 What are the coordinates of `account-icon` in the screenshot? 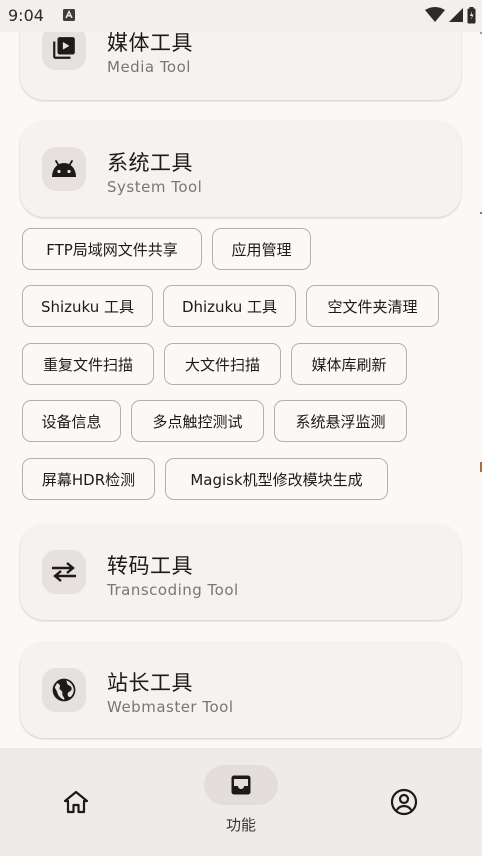 It's located at (404, 802).